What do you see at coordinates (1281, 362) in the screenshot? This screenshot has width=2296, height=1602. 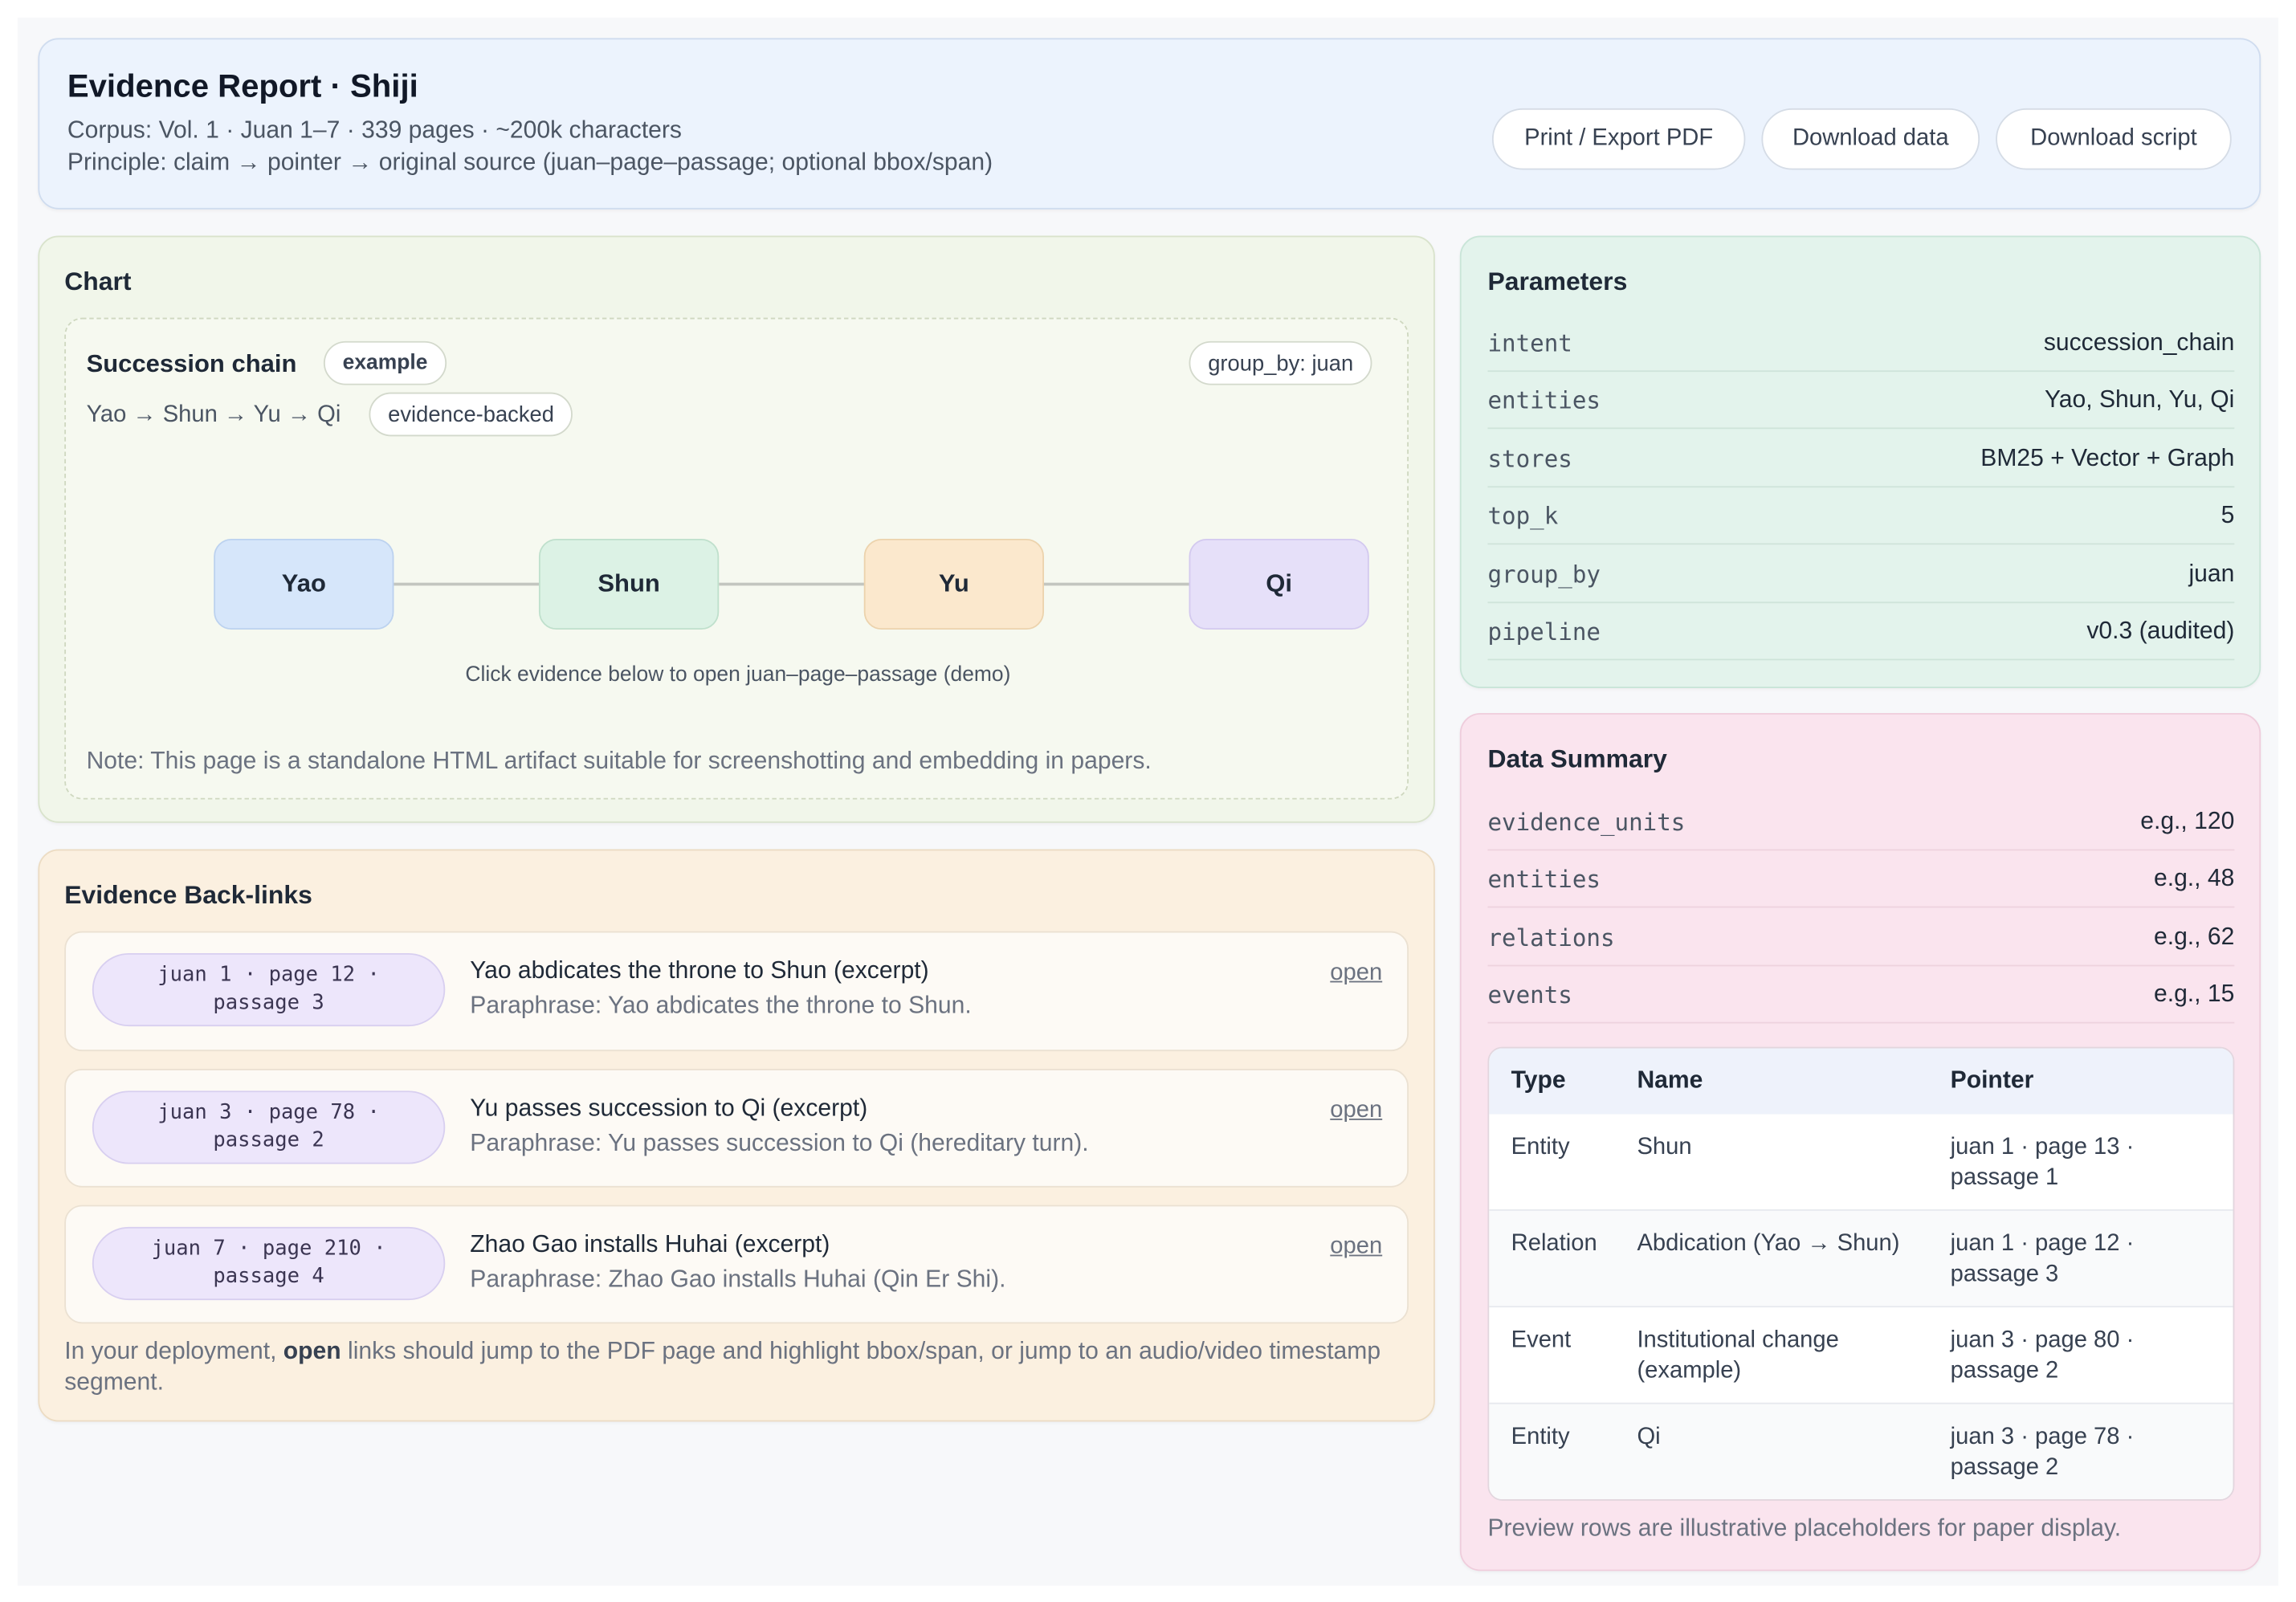 I see `group-by-chip: group_by: juan` at bounding box center [1281, 362].